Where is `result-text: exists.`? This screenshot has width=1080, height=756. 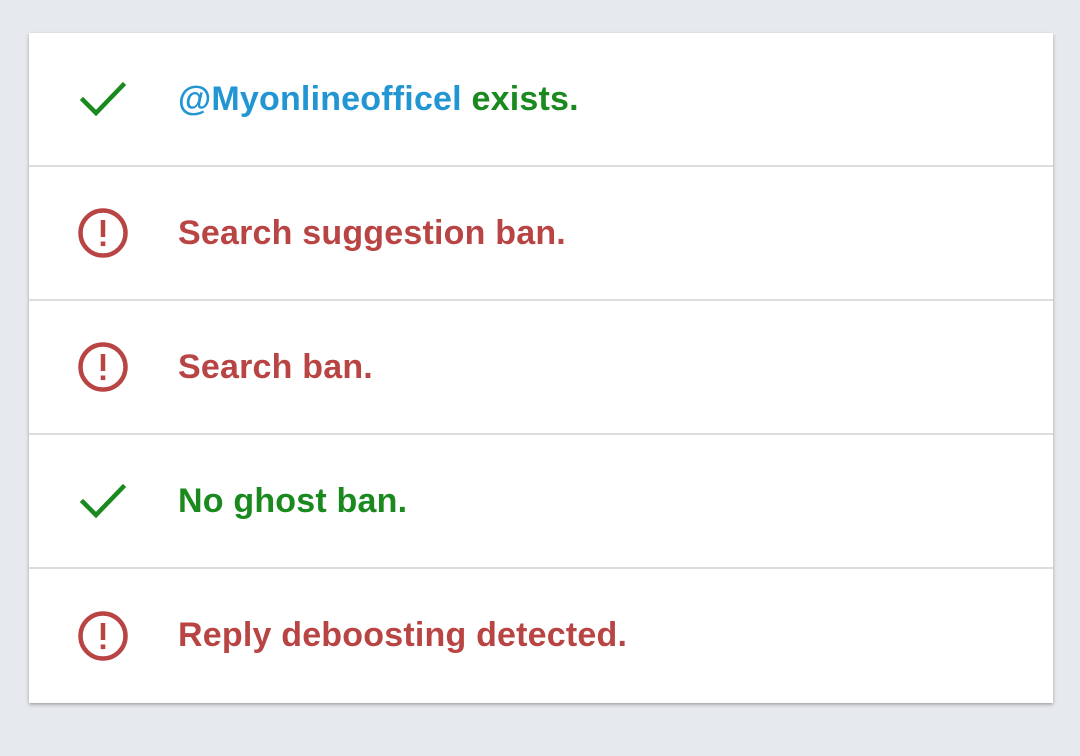
result-text: exists. is located at coordinates (520, 99).